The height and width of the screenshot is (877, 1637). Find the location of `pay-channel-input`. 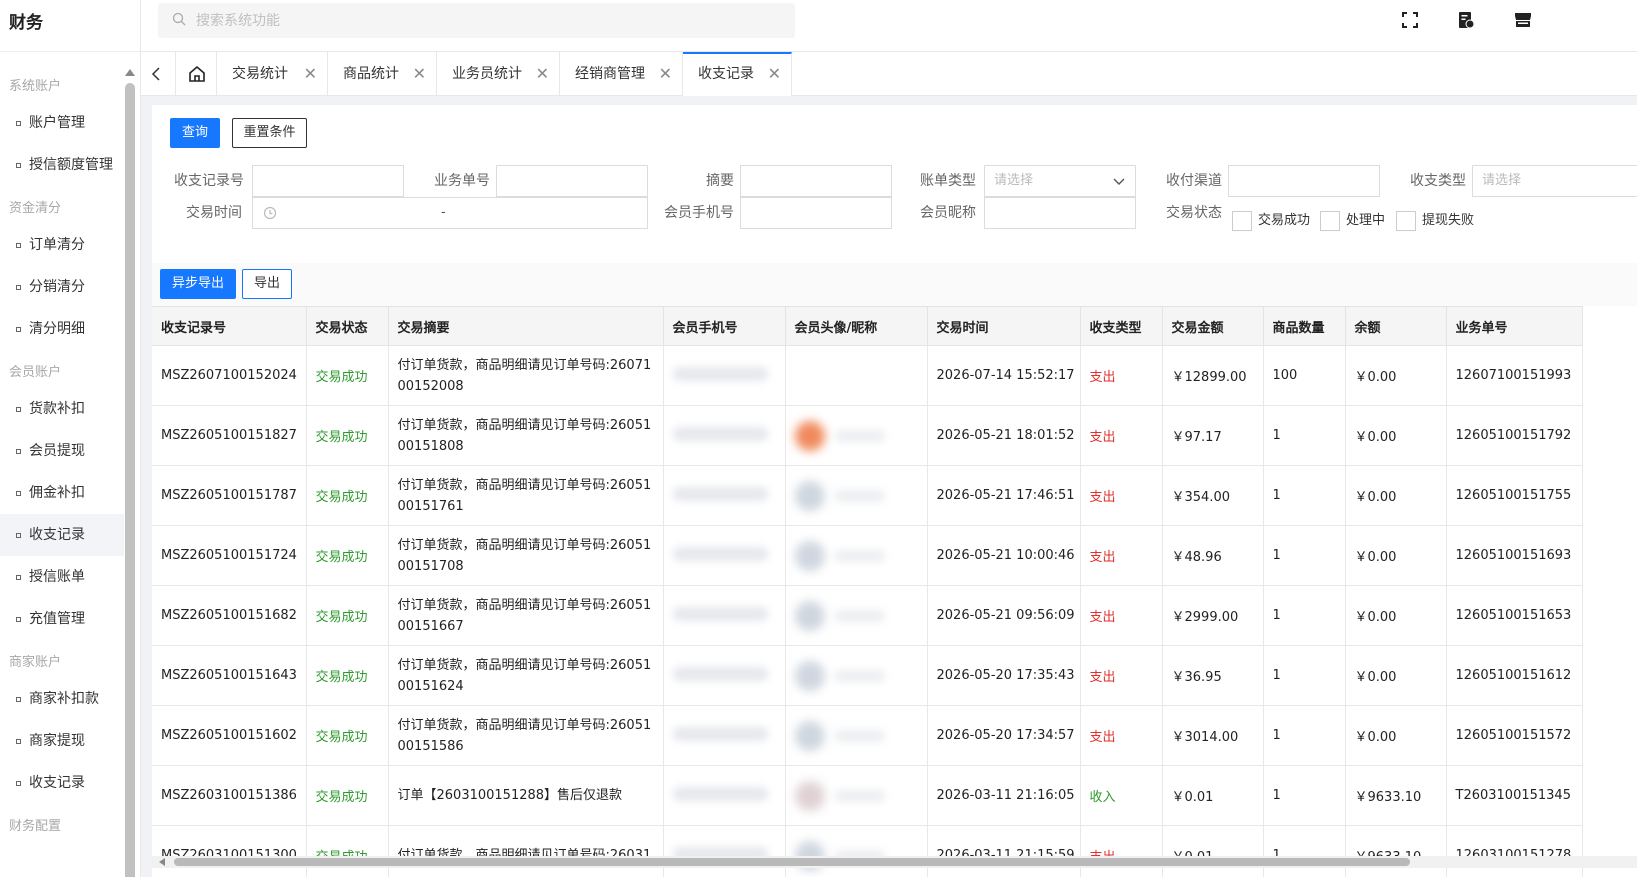

pay-channel-input is located at coordinates (1304, 181).